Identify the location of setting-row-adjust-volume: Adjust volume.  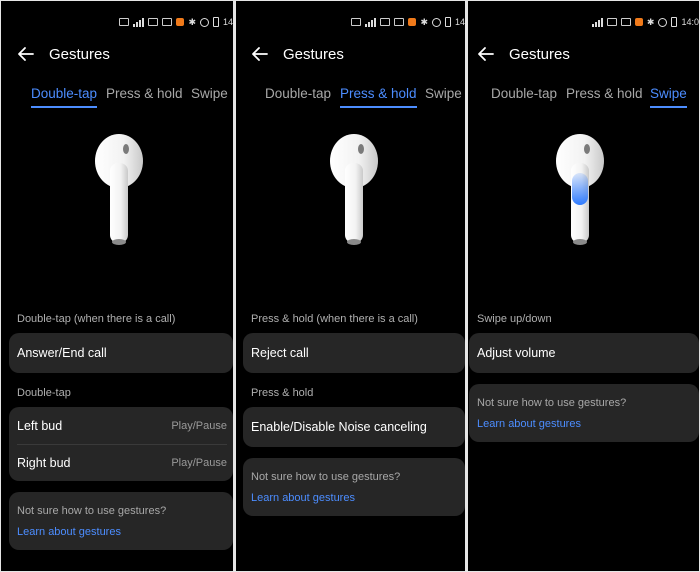
(584, 353).